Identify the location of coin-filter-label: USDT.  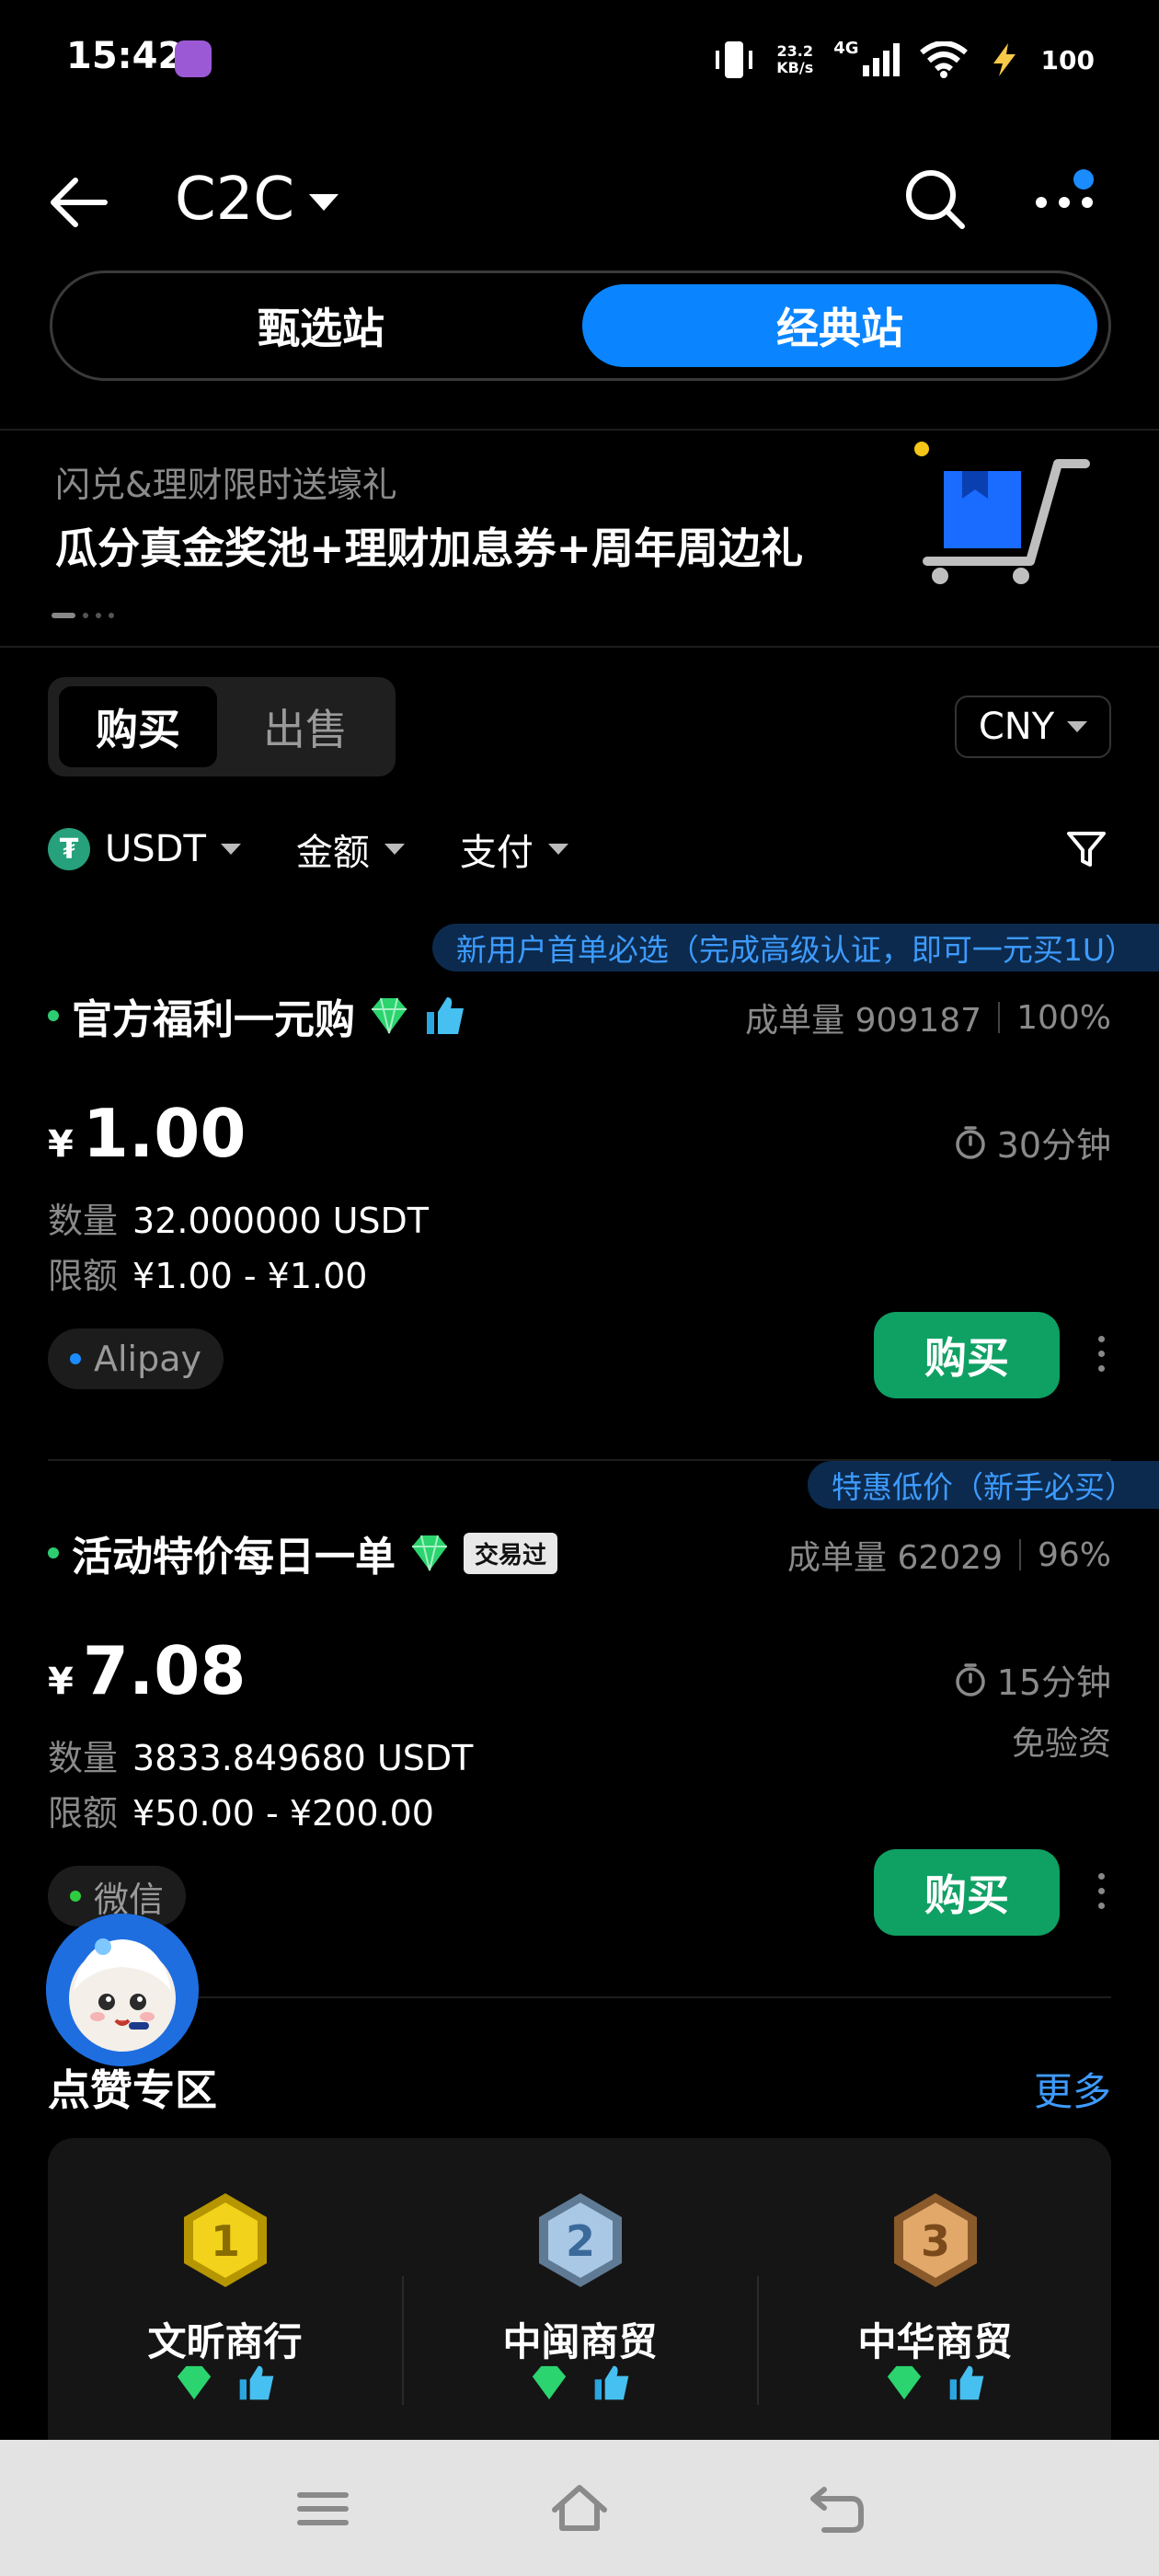
(155, 849).